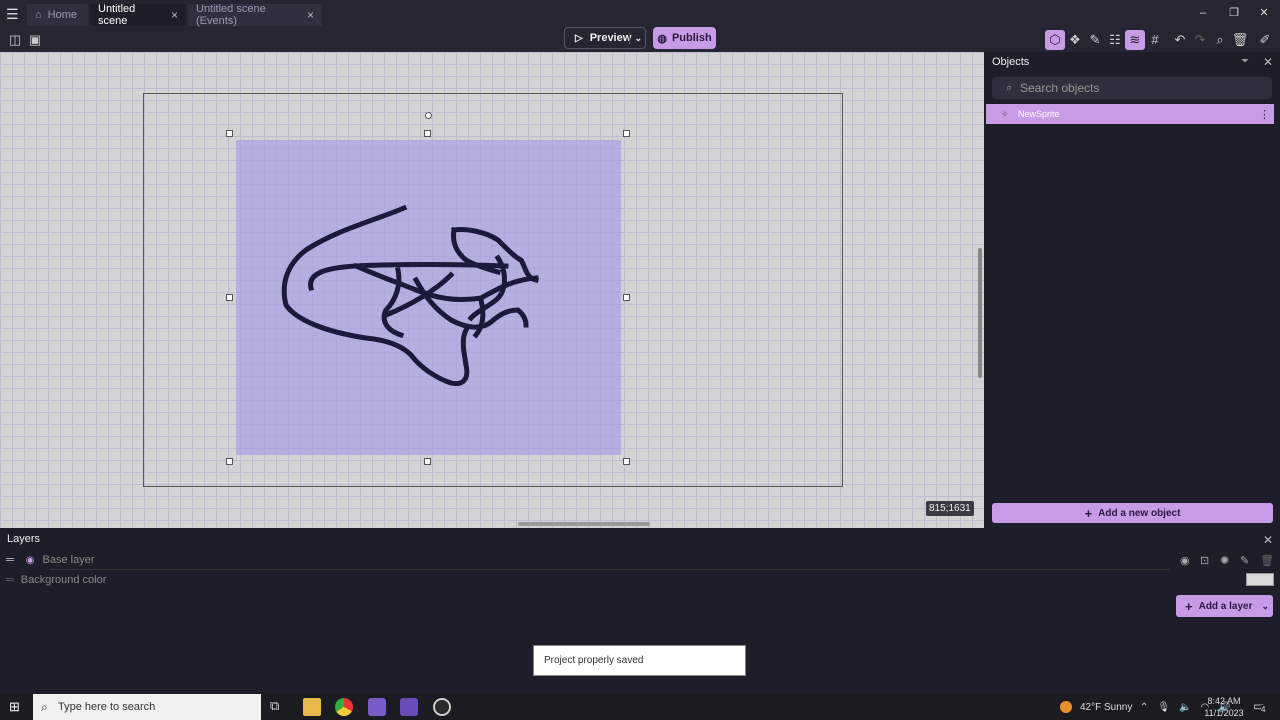 The image size is (1280, 720). Describe the element at coordinates (138, 15) in the screenshot. I see `tab-untitled-scene: Untitled scene ×` at that location.